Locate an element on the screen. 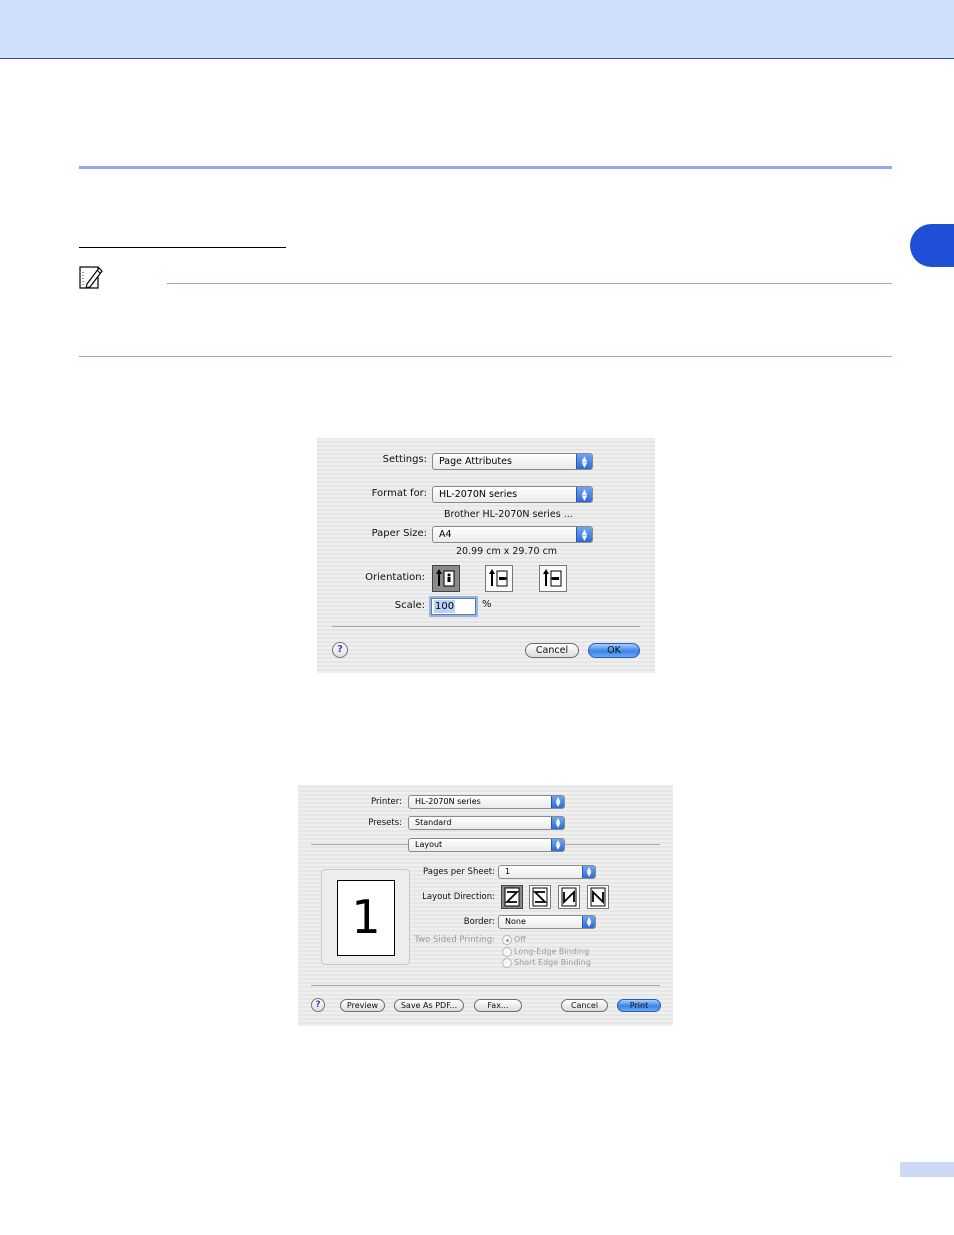 The image size is (954, 1235). format-for-label: Format for: is located at coordinates (399, 493).